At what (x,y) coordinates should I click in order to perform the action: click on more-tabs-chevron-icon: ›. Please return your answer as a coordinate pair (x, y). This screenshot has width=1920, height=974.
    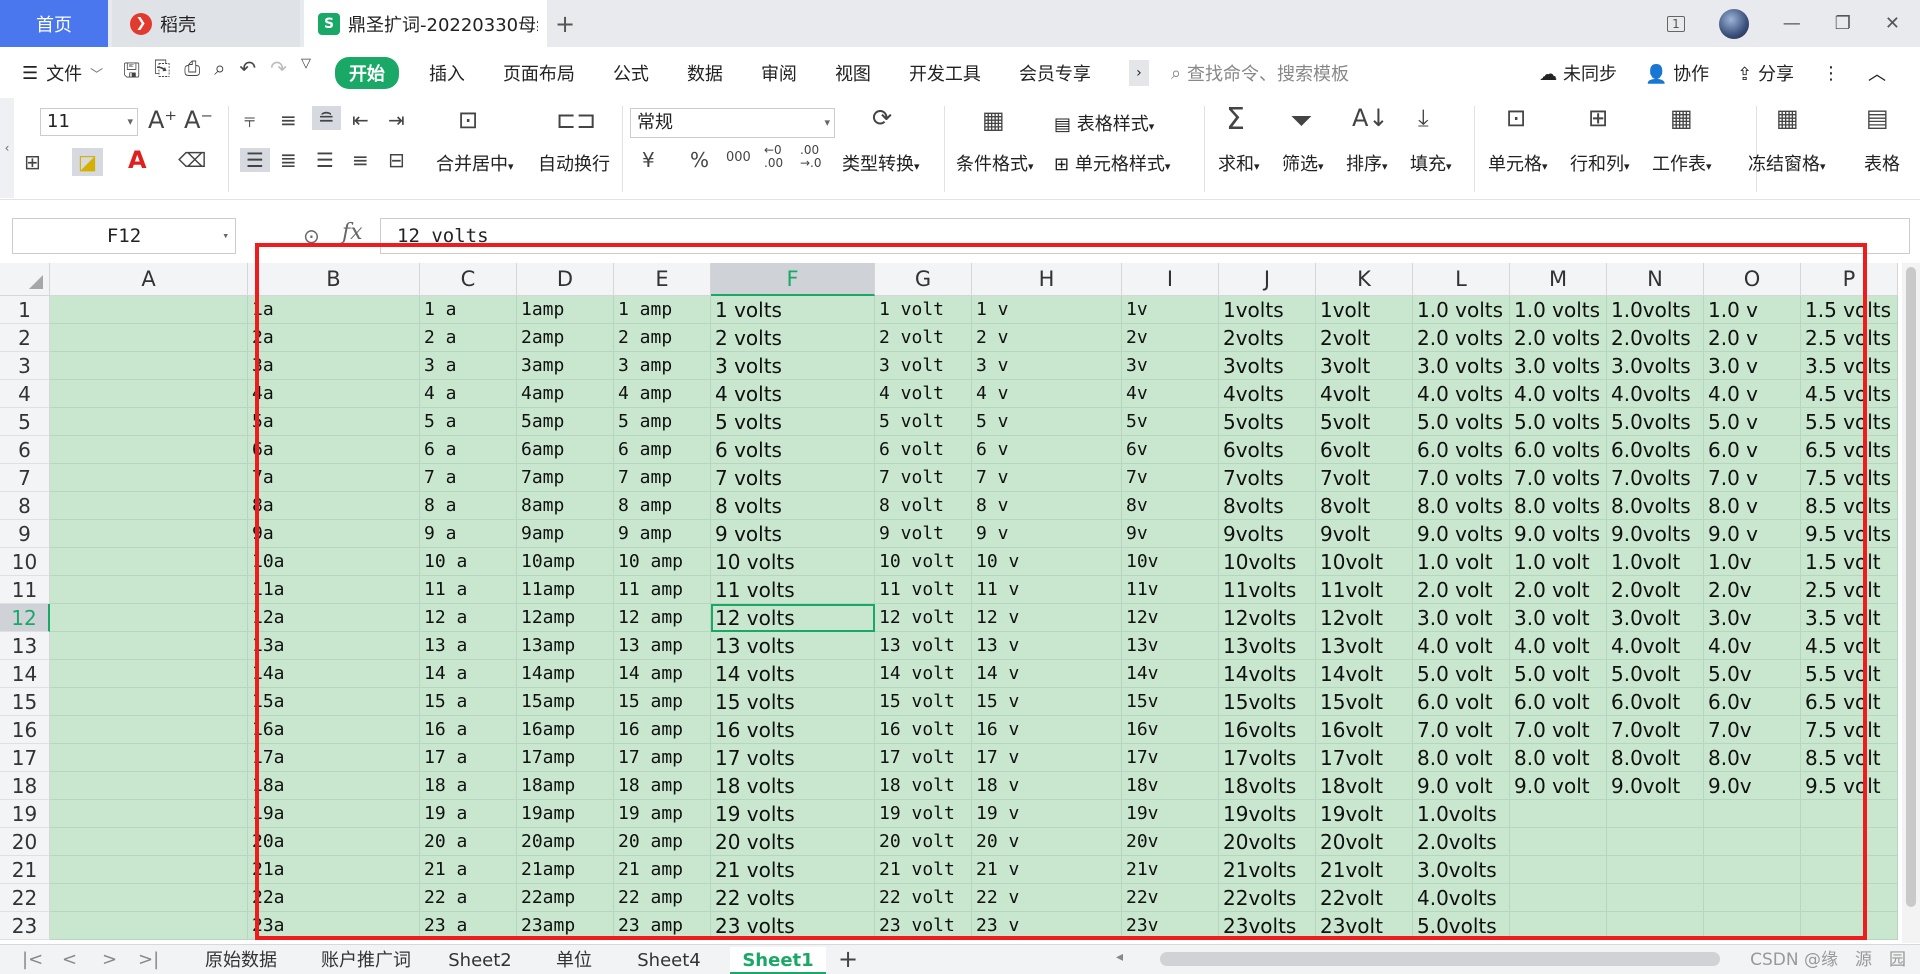
    Looking at the image, I should click on (1138, 73).